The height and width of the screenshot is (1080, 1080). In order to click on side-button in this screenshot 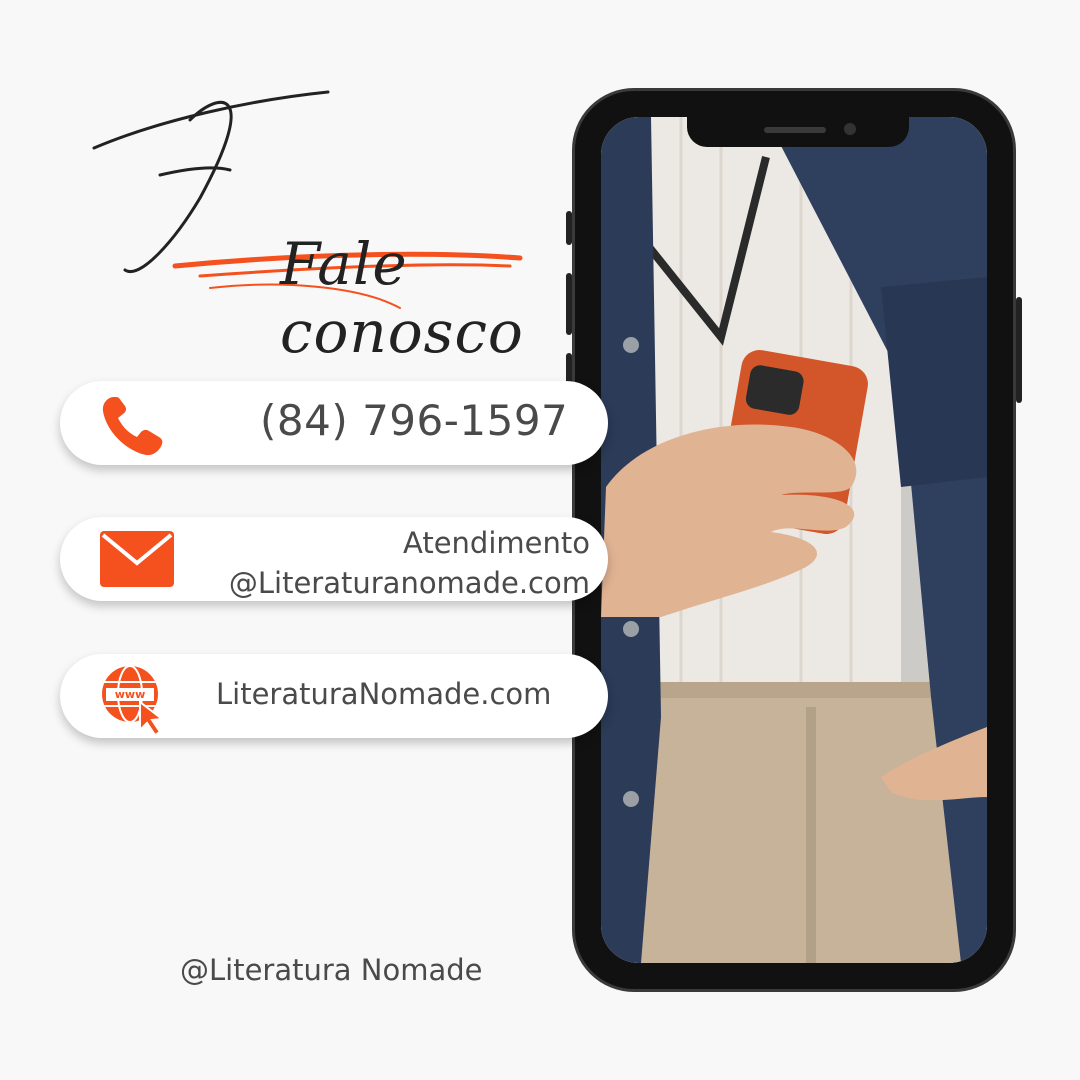, I will do `click(569, 228)`.